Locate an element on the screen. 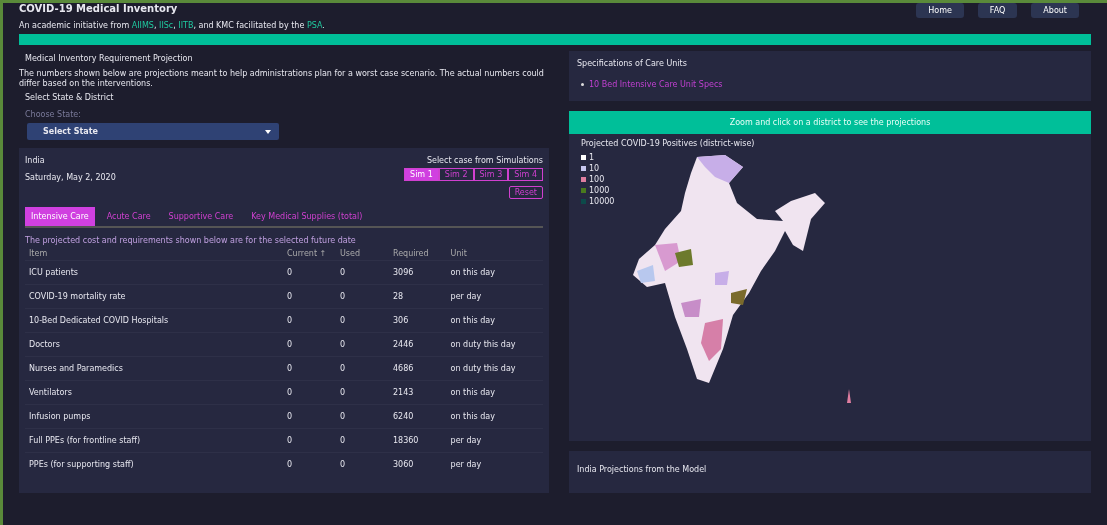 This screenshot has height=525, width=1107. table-note: The projected cost and requirements shown below are for the selected future date is located at coordinates (191, 240).